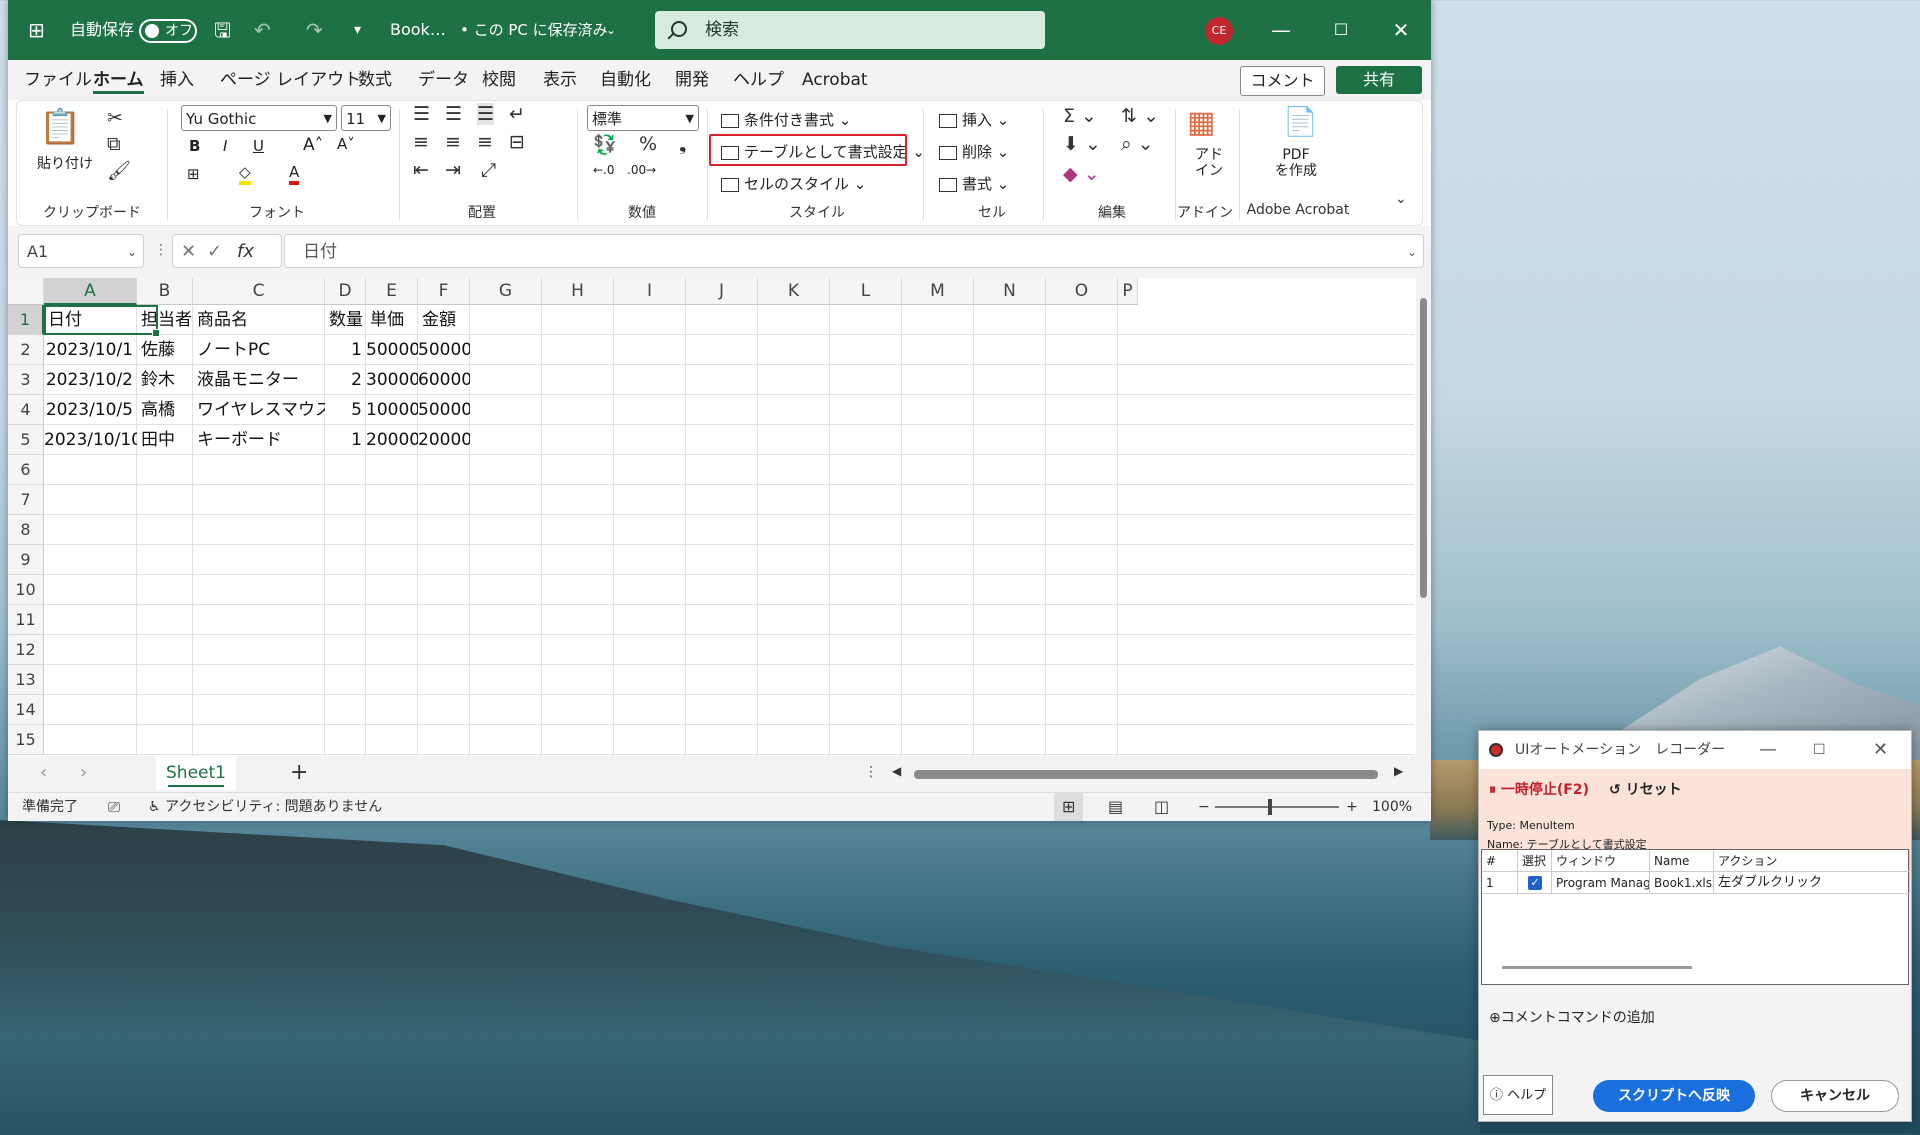  Describe the element at coordinates (421, 142) in the screenshot. I see `align-left-icon: ≡` at that location.